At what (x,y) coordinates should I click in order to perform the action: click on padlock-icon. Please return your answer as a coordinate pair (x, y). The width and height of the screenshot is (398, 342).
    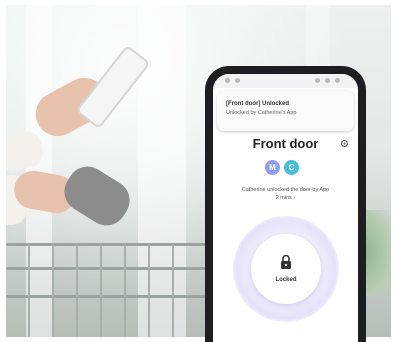
    Looking at the image, I should click on (286, 261).